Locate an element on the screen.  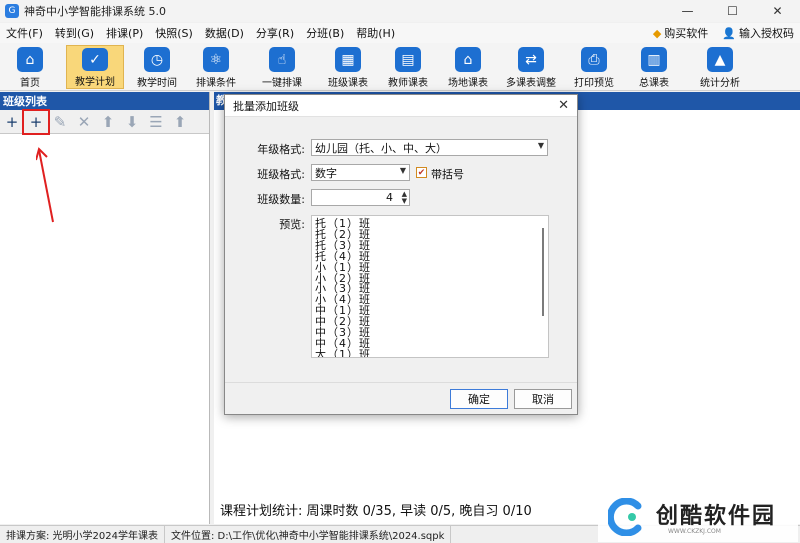
menu-share: 分享(R) is located at coordinates (275, 33).